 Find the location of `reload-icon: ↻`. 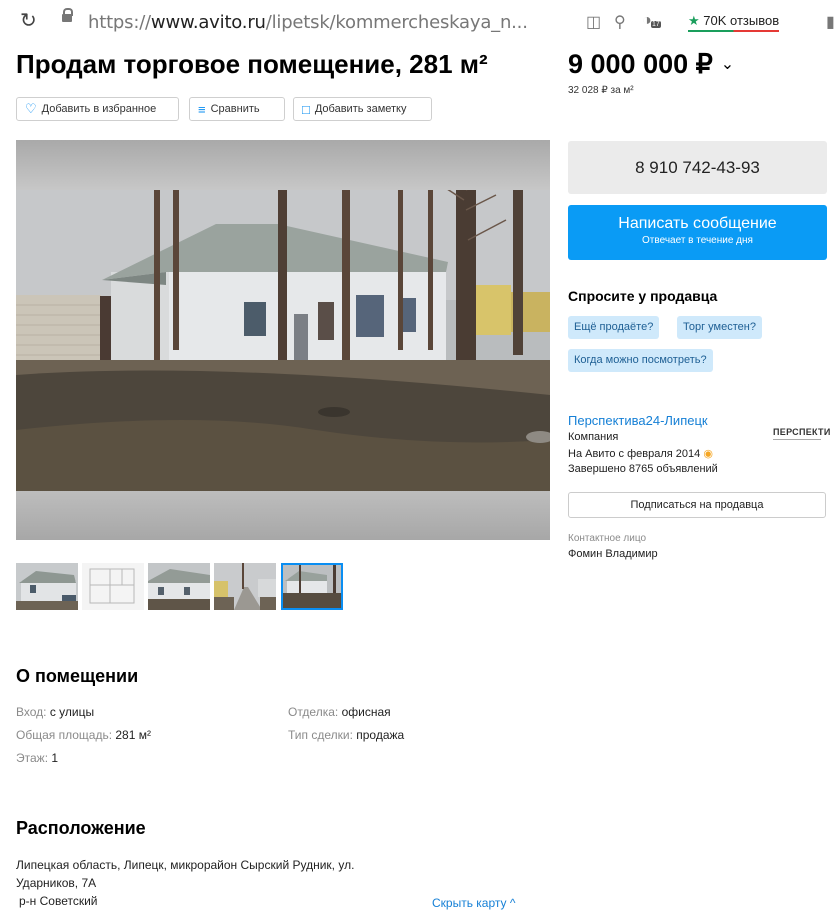

reload-icon: ↻ is located at coordinates (28, 20).